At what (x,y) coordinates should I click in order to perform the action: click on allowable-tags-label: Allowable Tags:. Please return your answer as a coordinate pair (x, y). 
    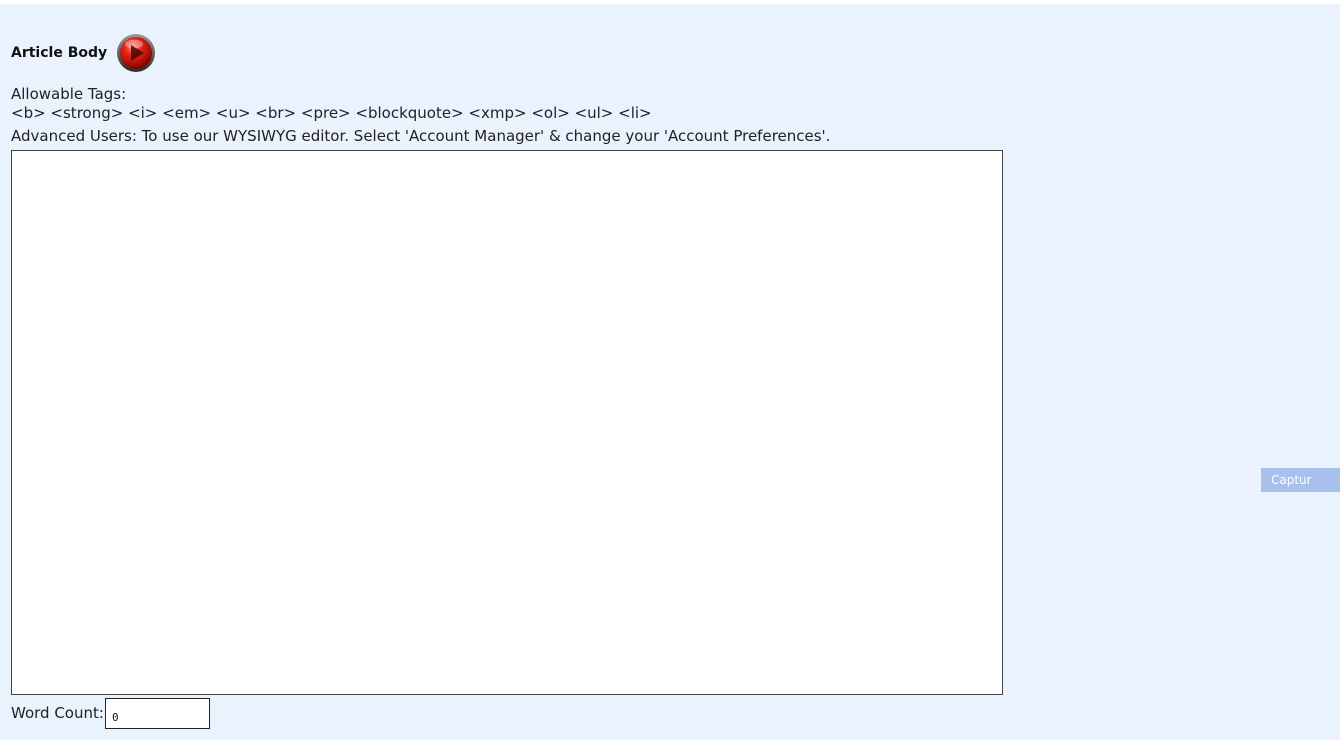
    Looking at the image, I should click on (69, 94).